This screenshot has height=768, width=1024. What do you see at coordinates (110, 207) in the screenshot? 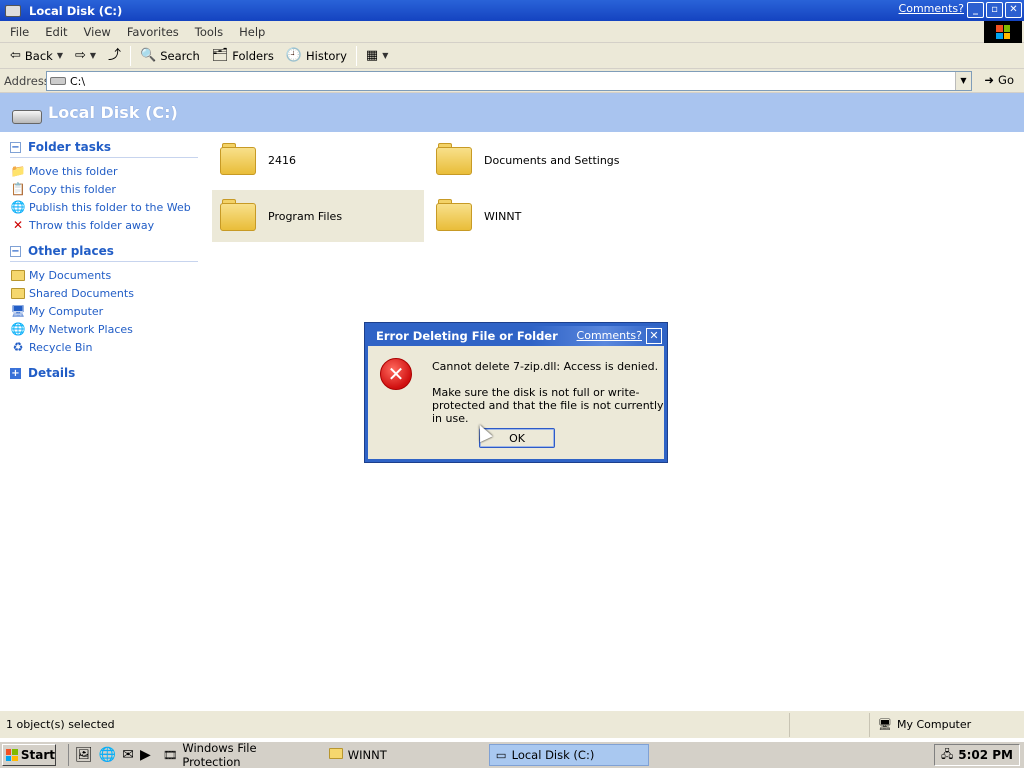
I see `task-label: Publish this folder to the Web` at bounding box center [110, 207].